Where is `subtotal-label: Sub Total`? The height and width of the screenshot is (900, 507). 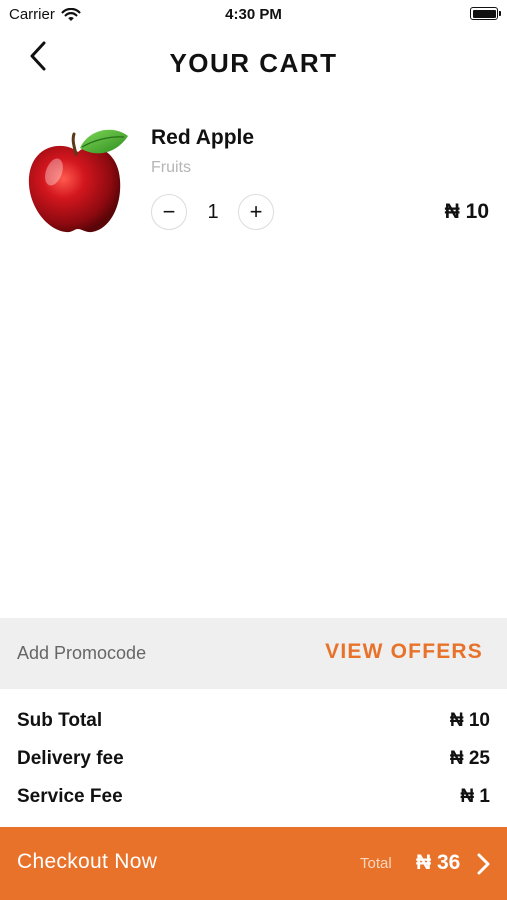
subtotal-label: Sub Total is located at coordinates (60, 720).